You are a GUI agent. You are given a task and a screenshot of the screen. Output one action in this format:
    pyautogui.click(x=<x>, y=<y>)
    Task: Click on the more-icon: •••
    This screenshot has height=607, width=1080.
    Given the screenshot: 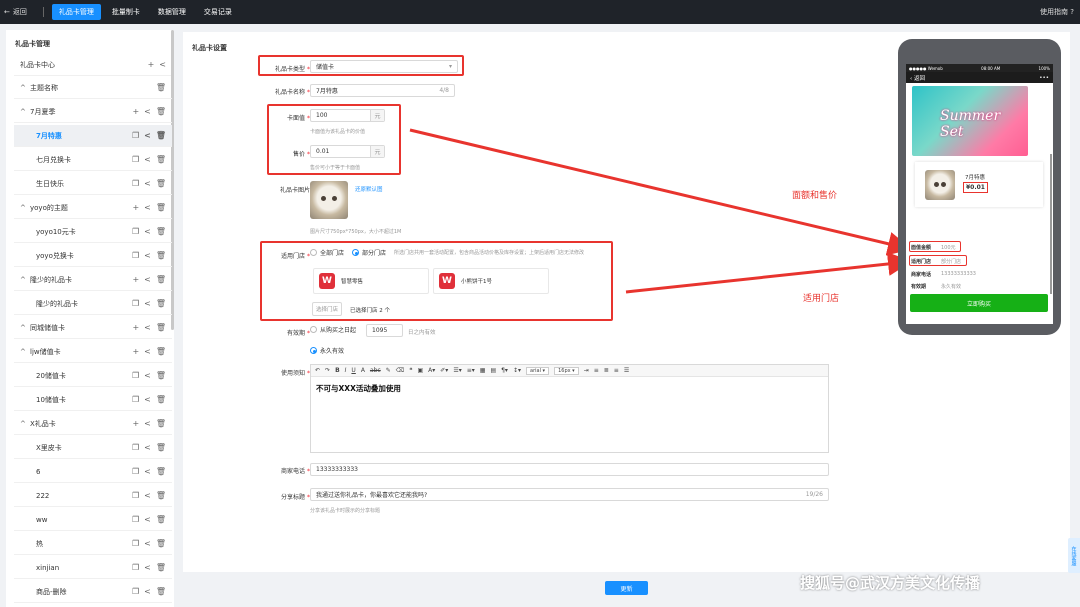 What is the action you would take?
    pyautogui.click(x=1044, y=78)
    